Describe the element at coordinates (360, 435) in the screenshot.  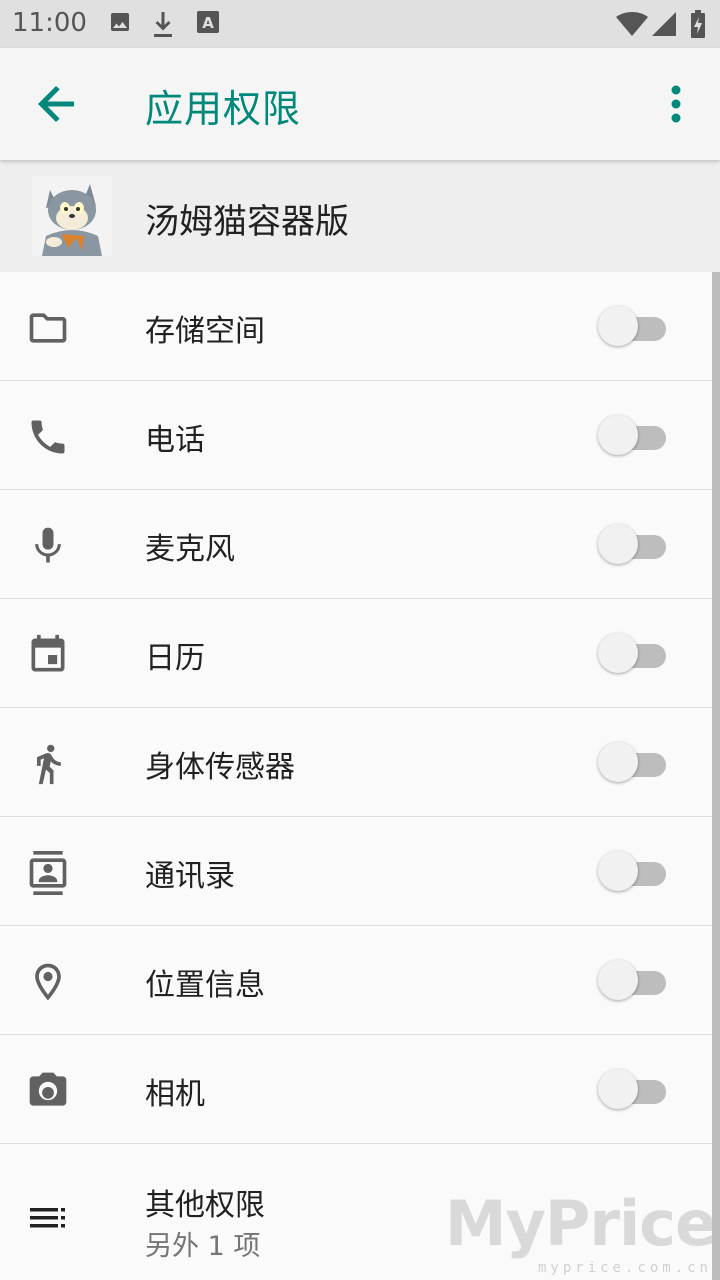
I see `permission-row-phone: 电话` at that location.